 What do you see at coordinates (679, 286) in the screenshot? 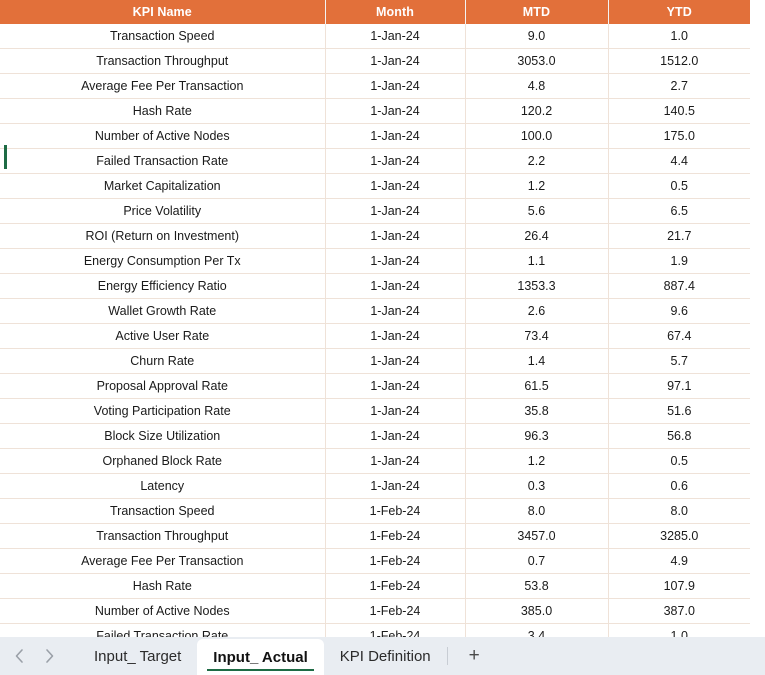
I see `cell-ytd: 887.4` at bounding box center [679, 286].